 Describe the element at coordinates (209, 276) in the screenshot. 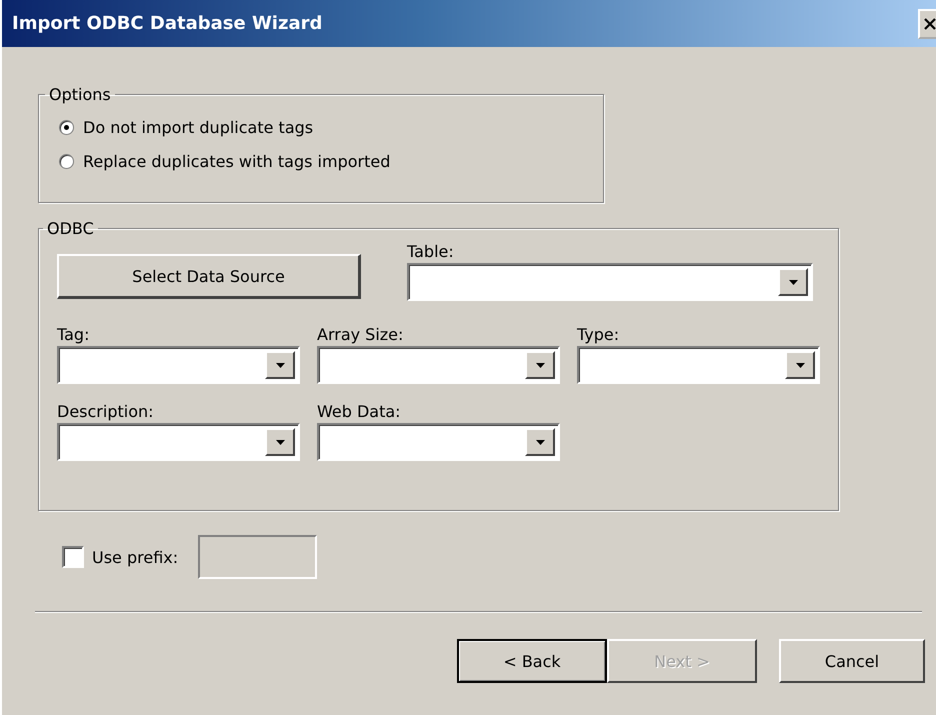

I see `select-data-source-button: Select Data Source` at that location.